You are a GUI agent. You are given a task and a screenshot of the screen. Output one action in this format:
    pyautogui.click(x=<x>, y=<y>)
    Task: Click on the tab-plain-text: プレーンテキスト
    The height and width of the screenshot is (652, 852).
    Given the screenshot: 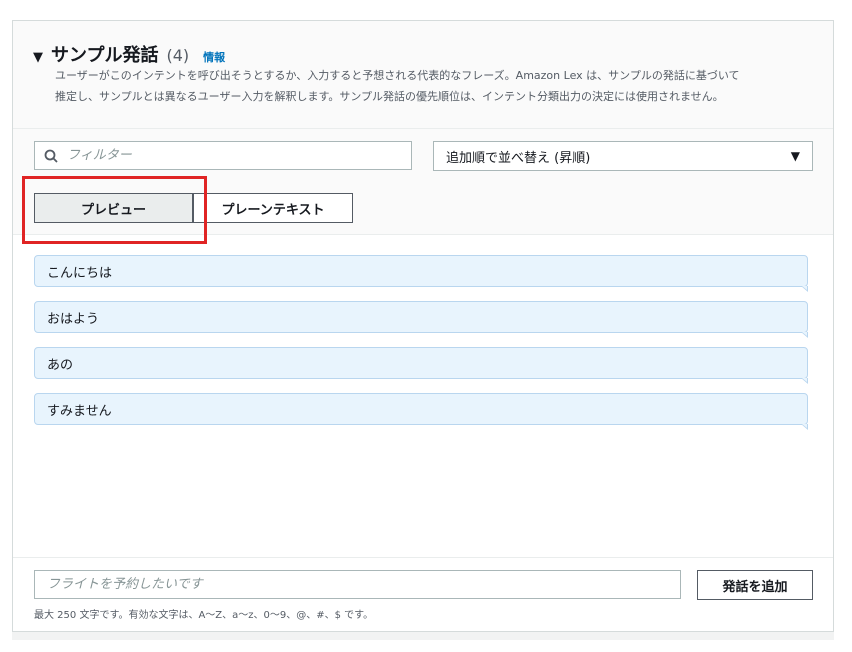 What is the action you would take?
    pyautogui.click(x=273, y=208)
    